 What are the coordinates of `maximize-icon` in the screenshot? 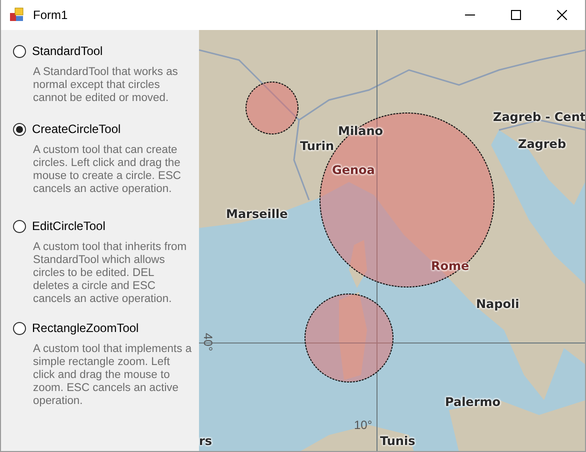 It's located at (516, 15).